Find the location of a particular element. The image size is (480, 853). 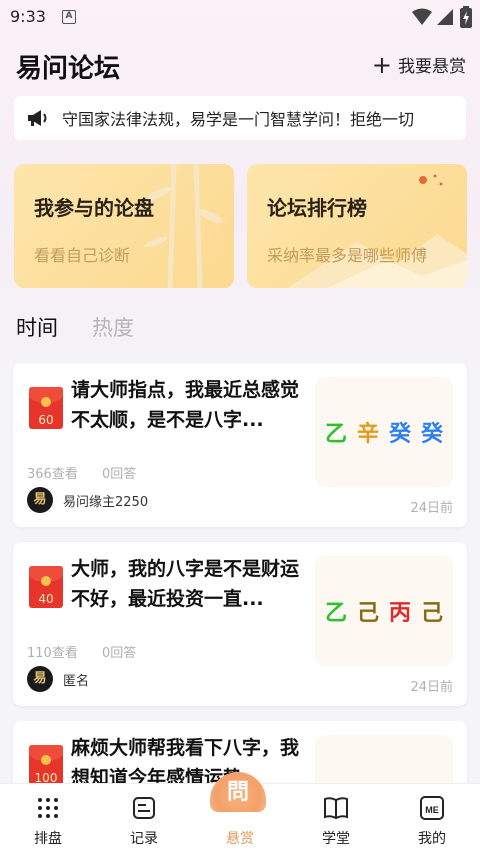

bamboo-icon is located at coordinates (183, 226).